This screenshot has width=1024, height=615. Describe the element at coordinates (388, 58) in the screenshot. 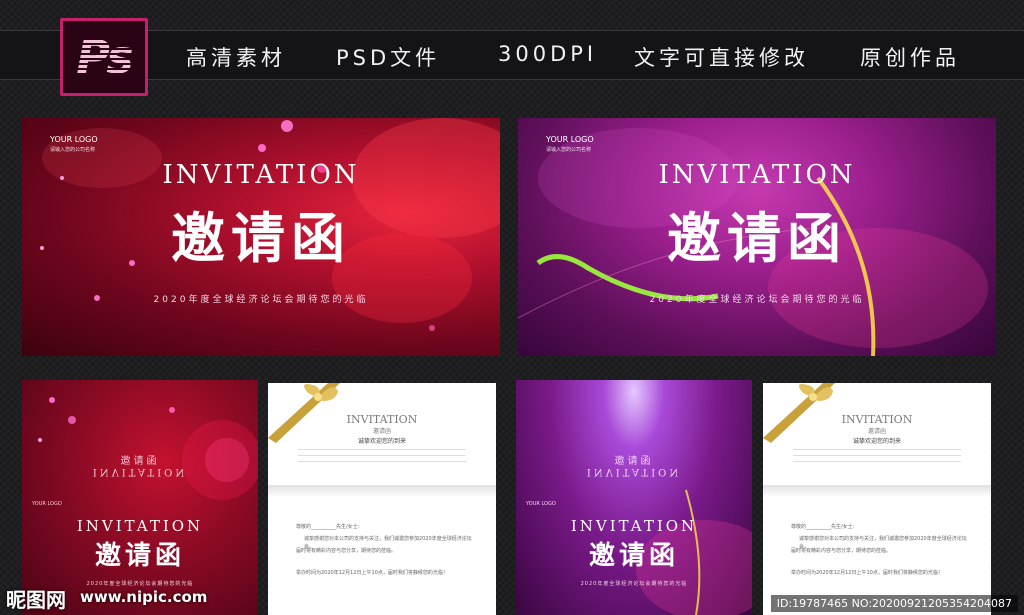

I see `feature-psd-file: PSD文件` at that location.